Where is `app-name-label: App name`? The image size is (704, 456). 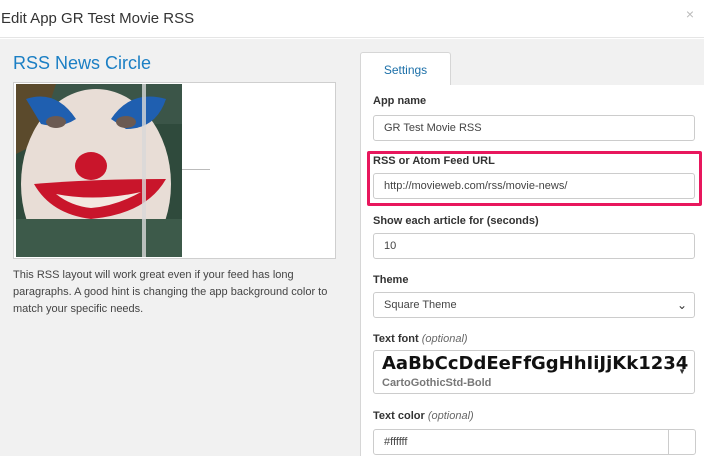
app-name-label: App name is located at coordinates (400, 101).